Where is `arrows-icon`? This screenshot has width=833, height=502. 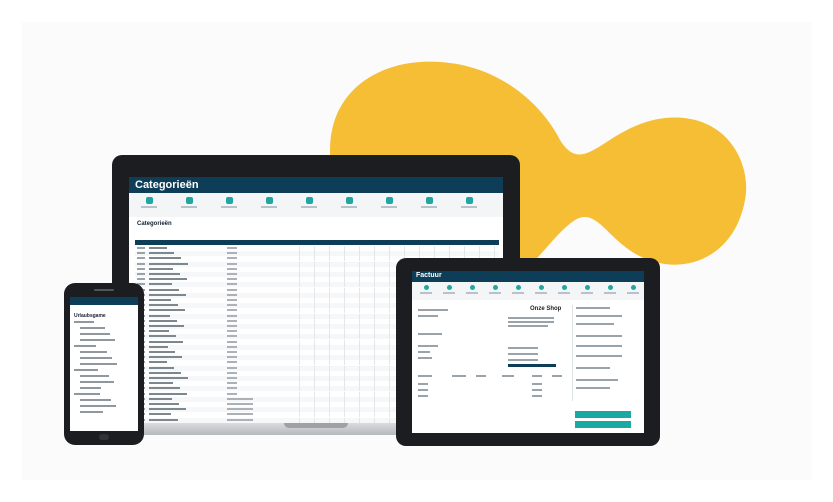
arrows-icon is located at coordinates (389, 200).